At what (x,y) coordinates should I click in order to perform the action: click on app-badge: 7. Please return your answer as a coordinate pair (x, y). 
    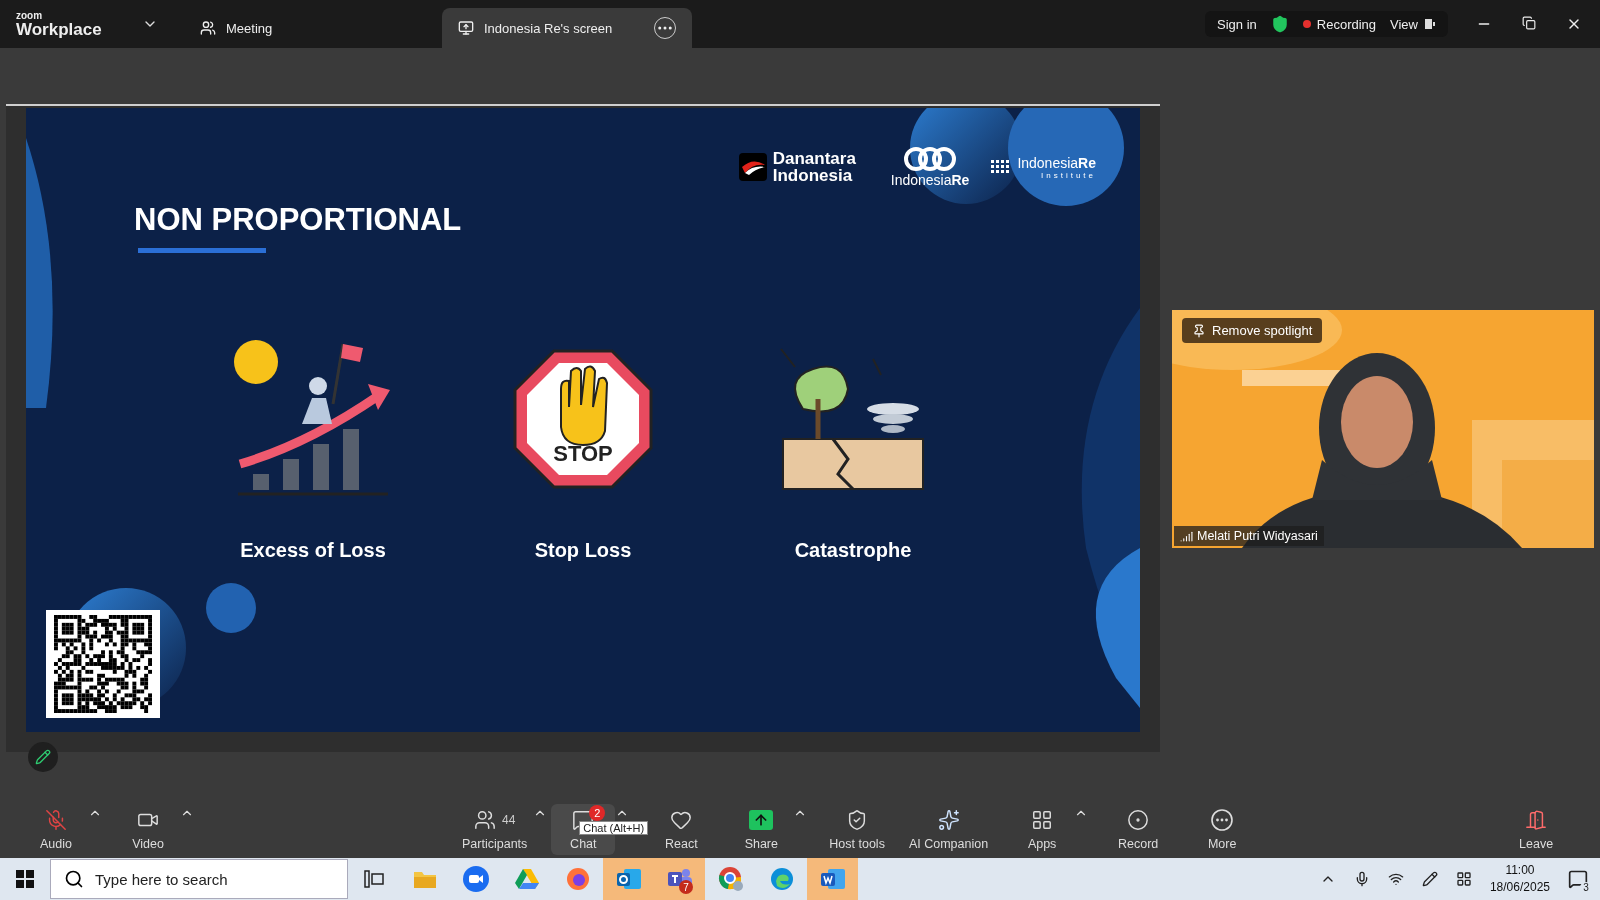
    Looking at the image, I should click on (686, 887).